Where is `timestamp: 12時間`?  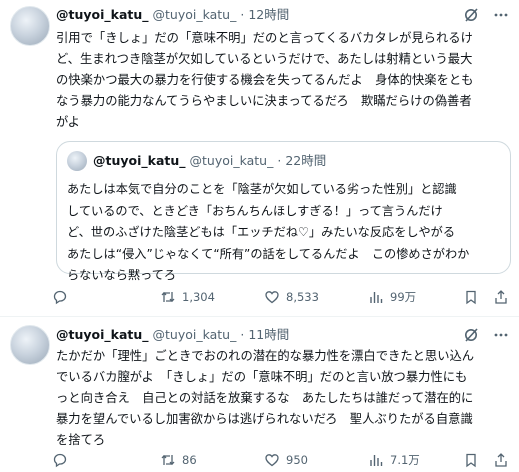
timestamp: 12時間 is located at coordinates (268, 14).